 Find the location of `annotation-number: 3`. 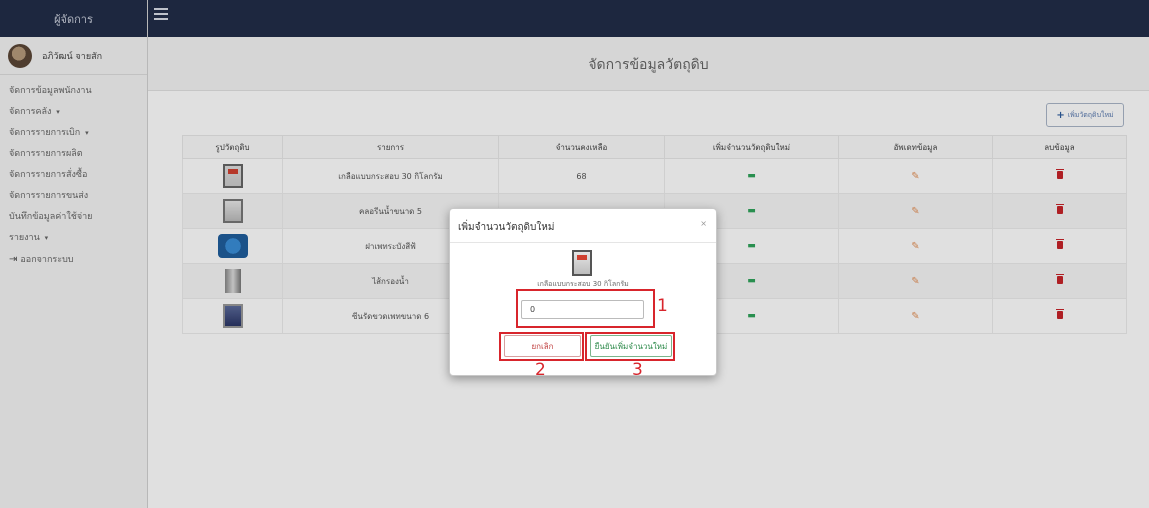

annotation-number: 3 is located at coordinates (637, 370).